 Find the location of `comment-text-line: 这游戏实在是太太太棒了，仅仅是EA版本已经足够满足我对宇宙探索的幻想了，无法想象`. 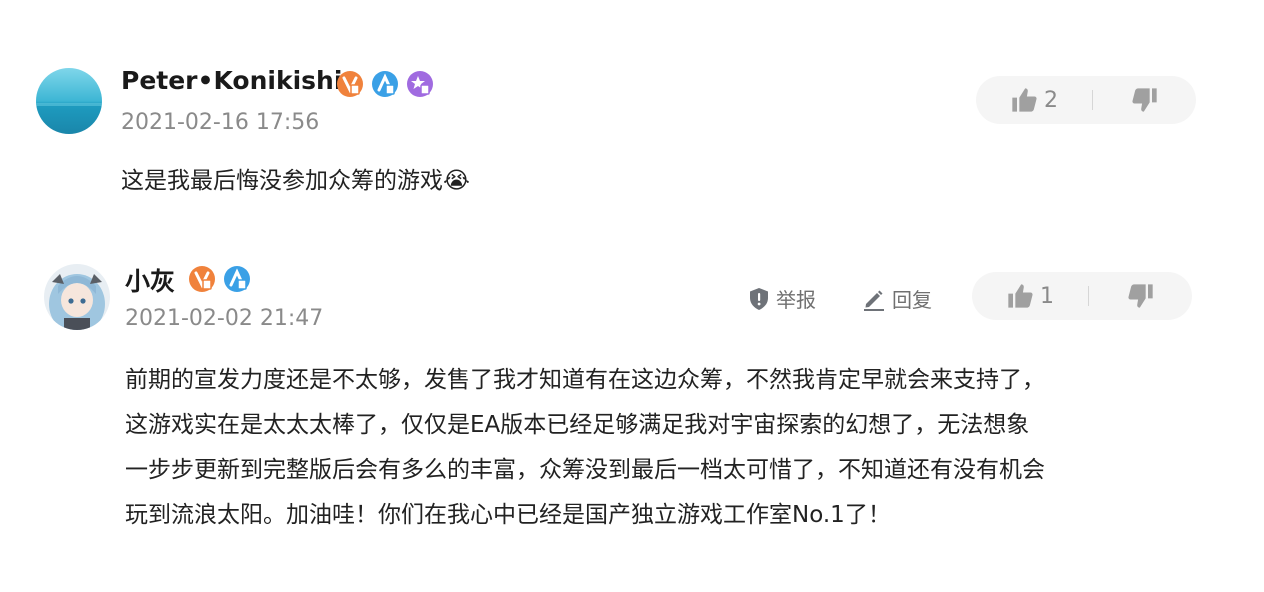

comment-text-line: 这游戏实在是太太太棒了，仅仅是EA版本已经足够满足我对宇宙探索的幻想了，无法想象 is located at coordinates (577, 425).